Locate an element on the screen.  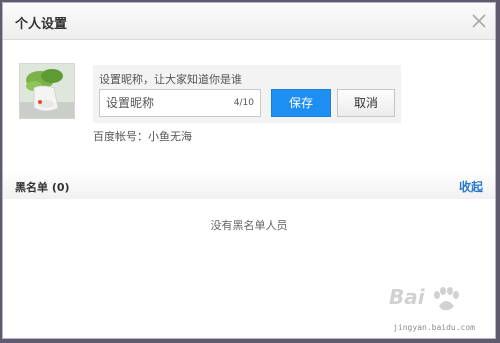
svg-text: Bai is located at coordinates (407, 297).